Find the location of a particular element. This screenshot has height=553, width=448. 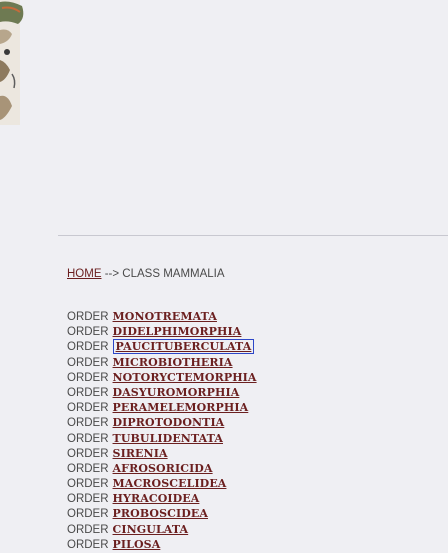

order-link-afrosoricida: AFROSORICIDA is located at coordinates (163, 468).